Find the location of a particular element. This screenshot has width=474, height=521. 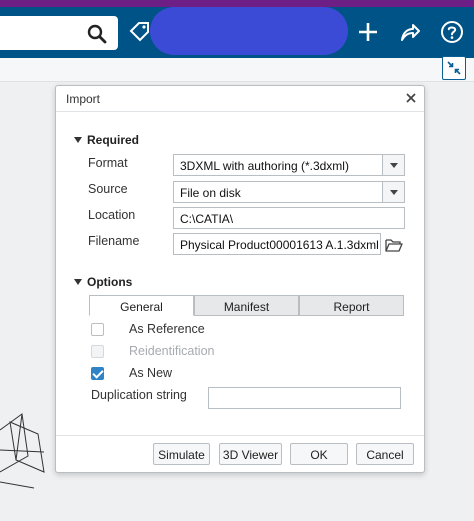

tag-icon is located at coordinates (140, 32).